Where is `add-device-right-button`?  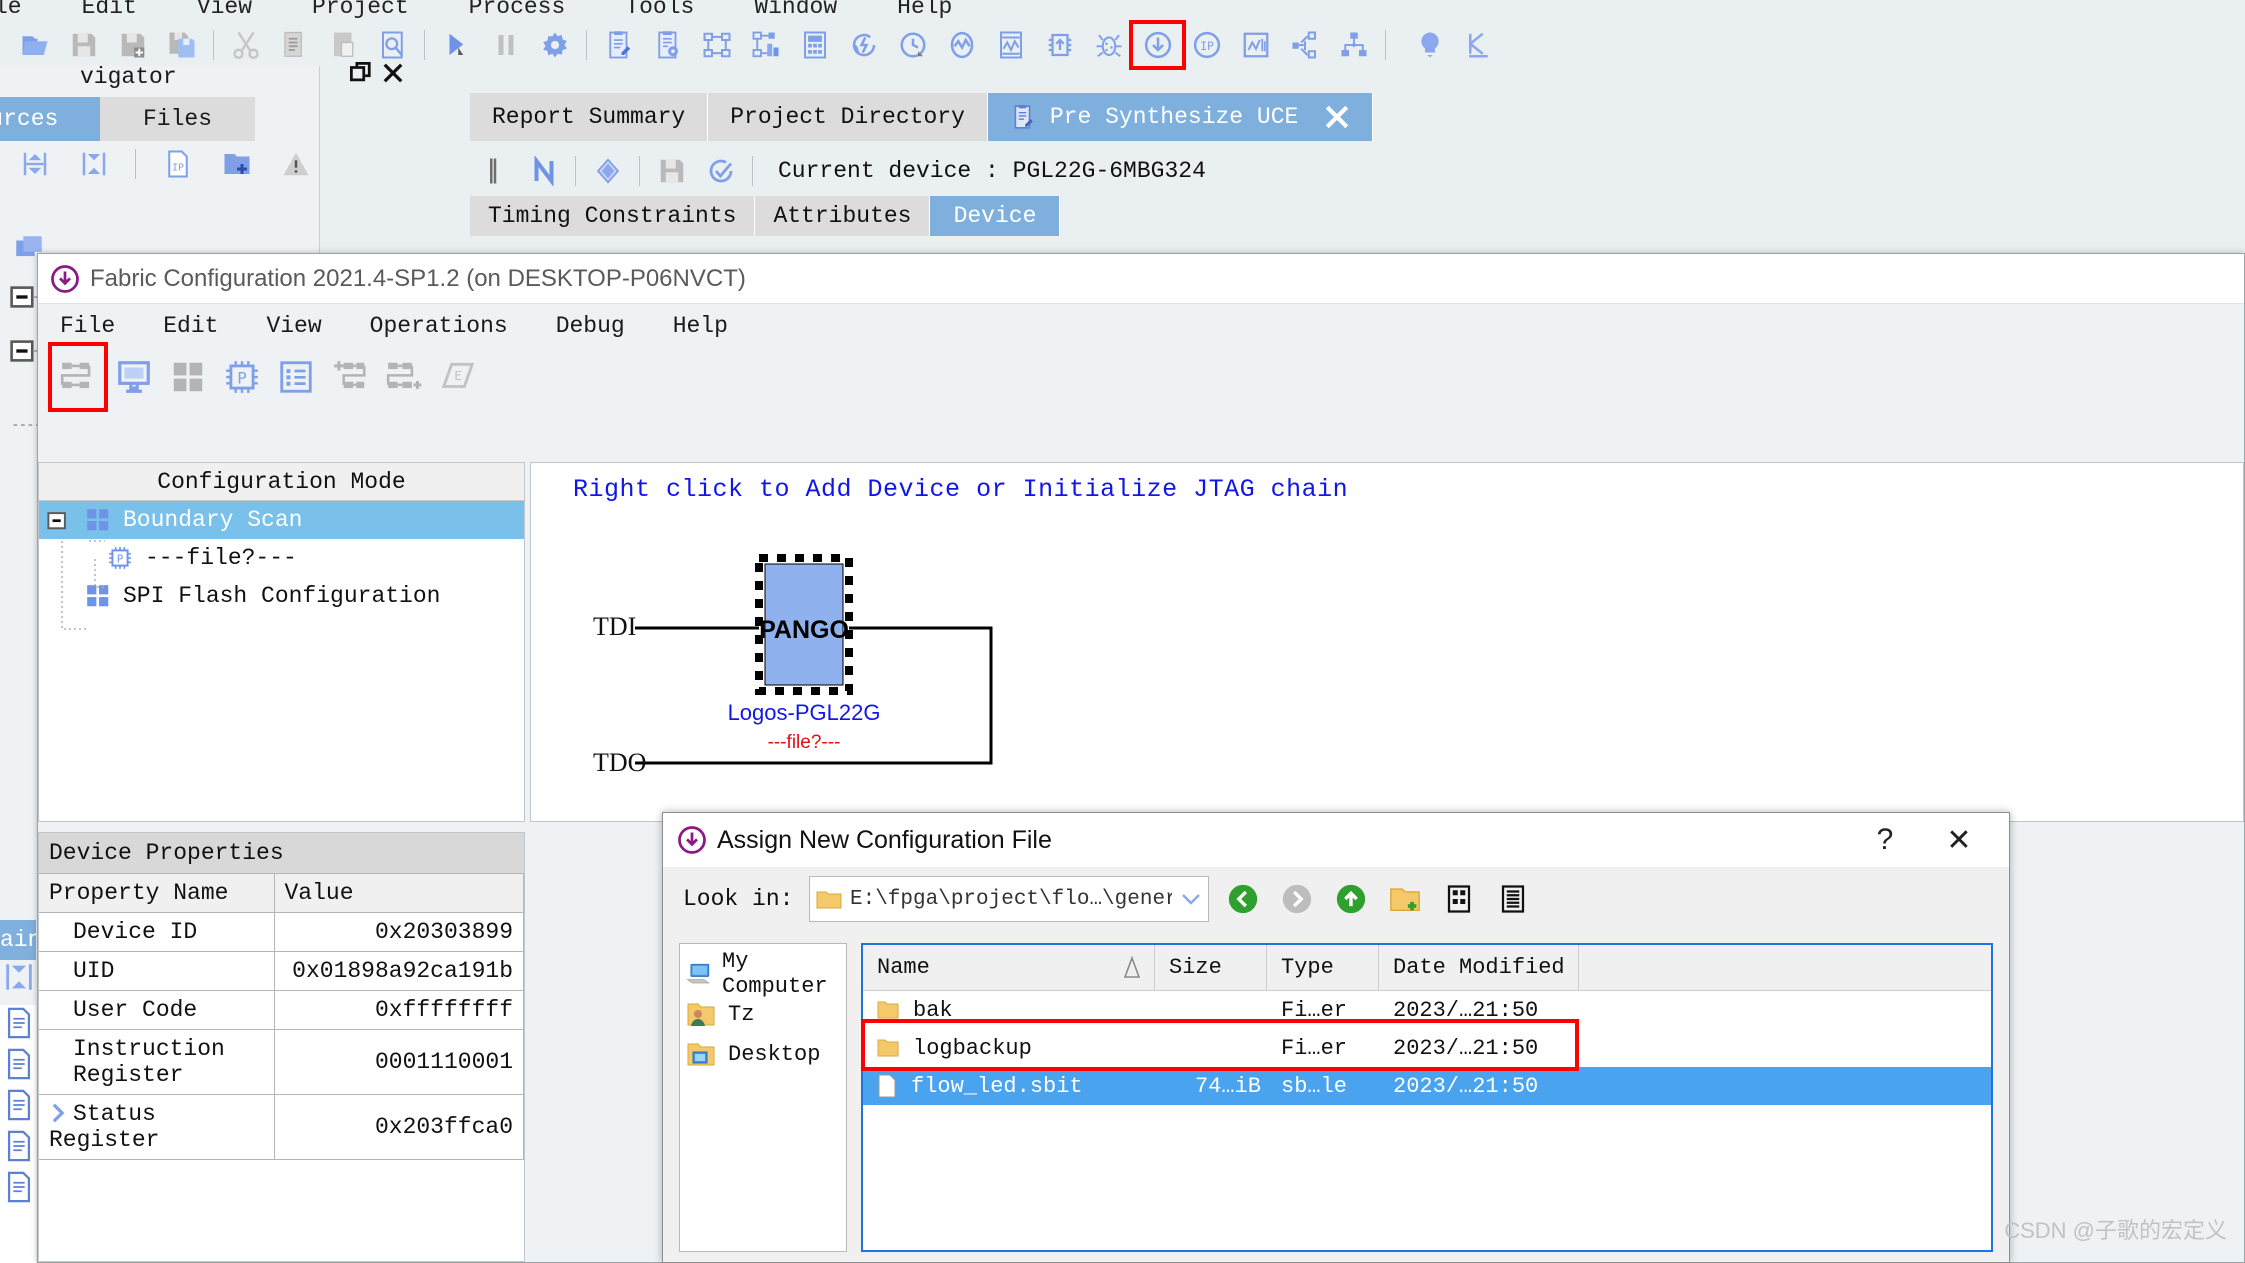 add-device-right-button is located at coordinates (404, 377).